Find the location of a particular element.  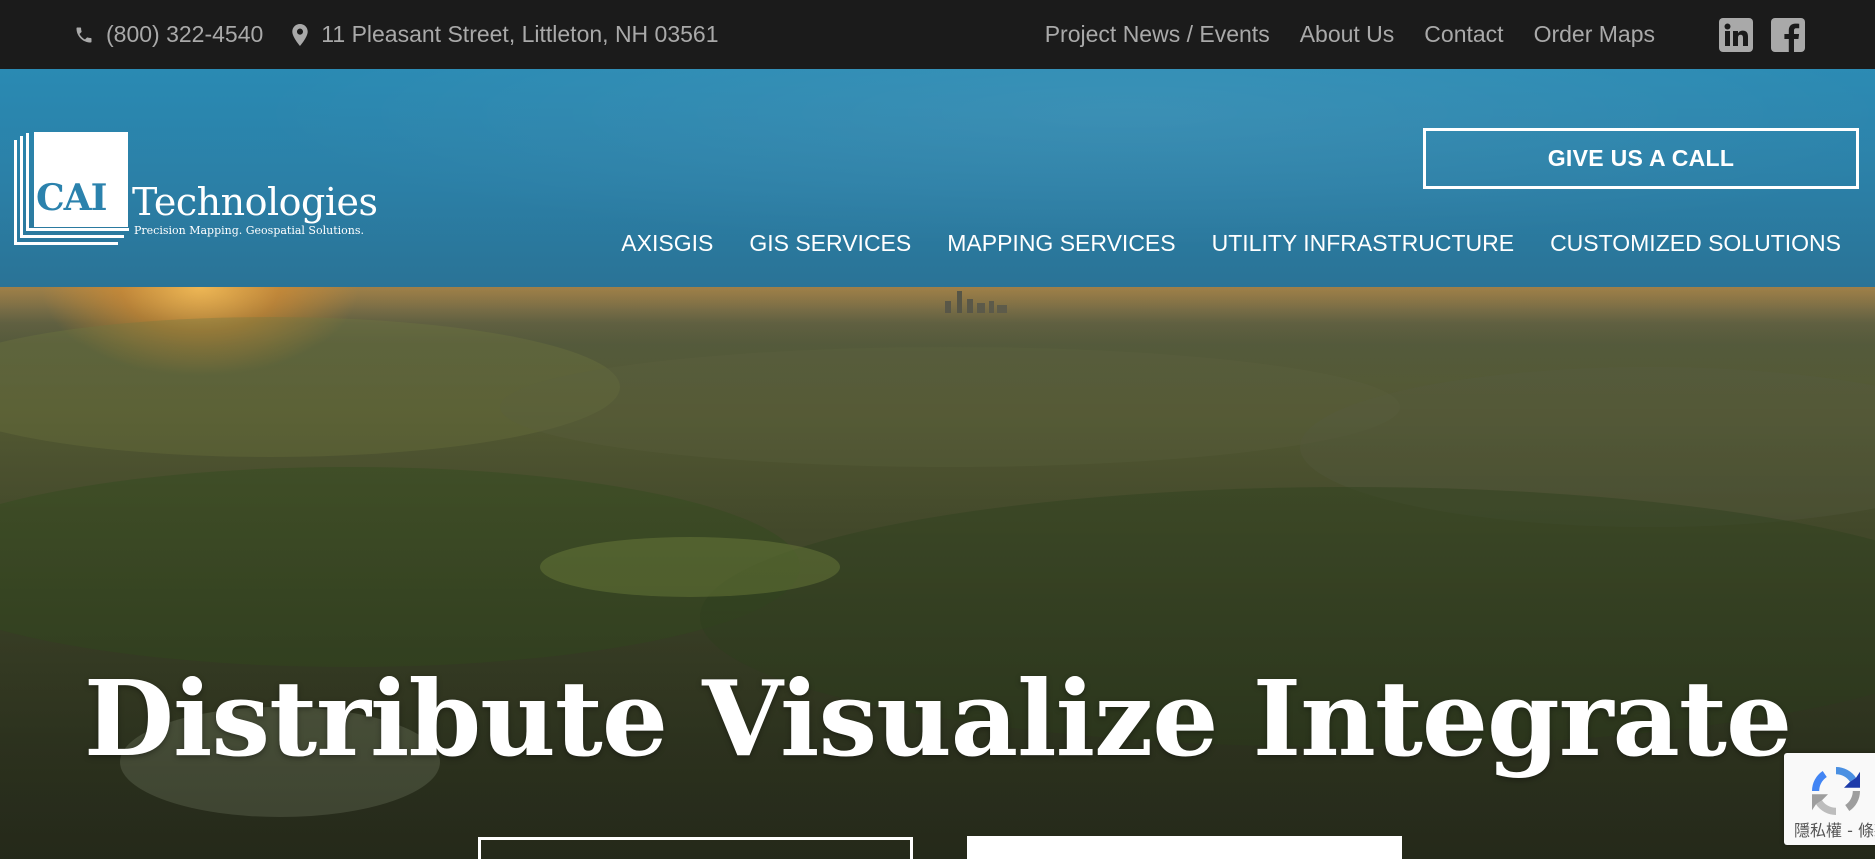

logo-tagline: Precision Mapping. Geospatial Solutions. is located at coordinates (249, 230).